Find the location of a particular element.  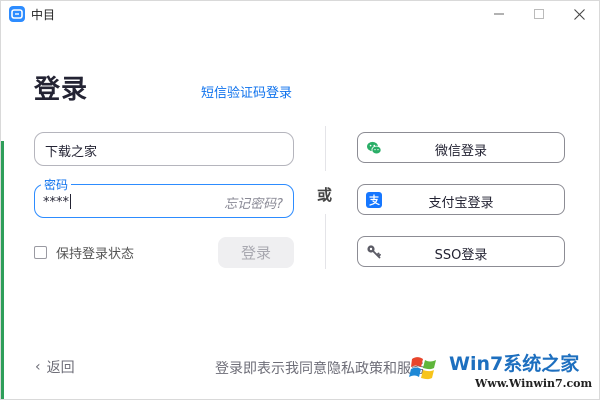

divider-bottom is located at coordinates (325, 241).